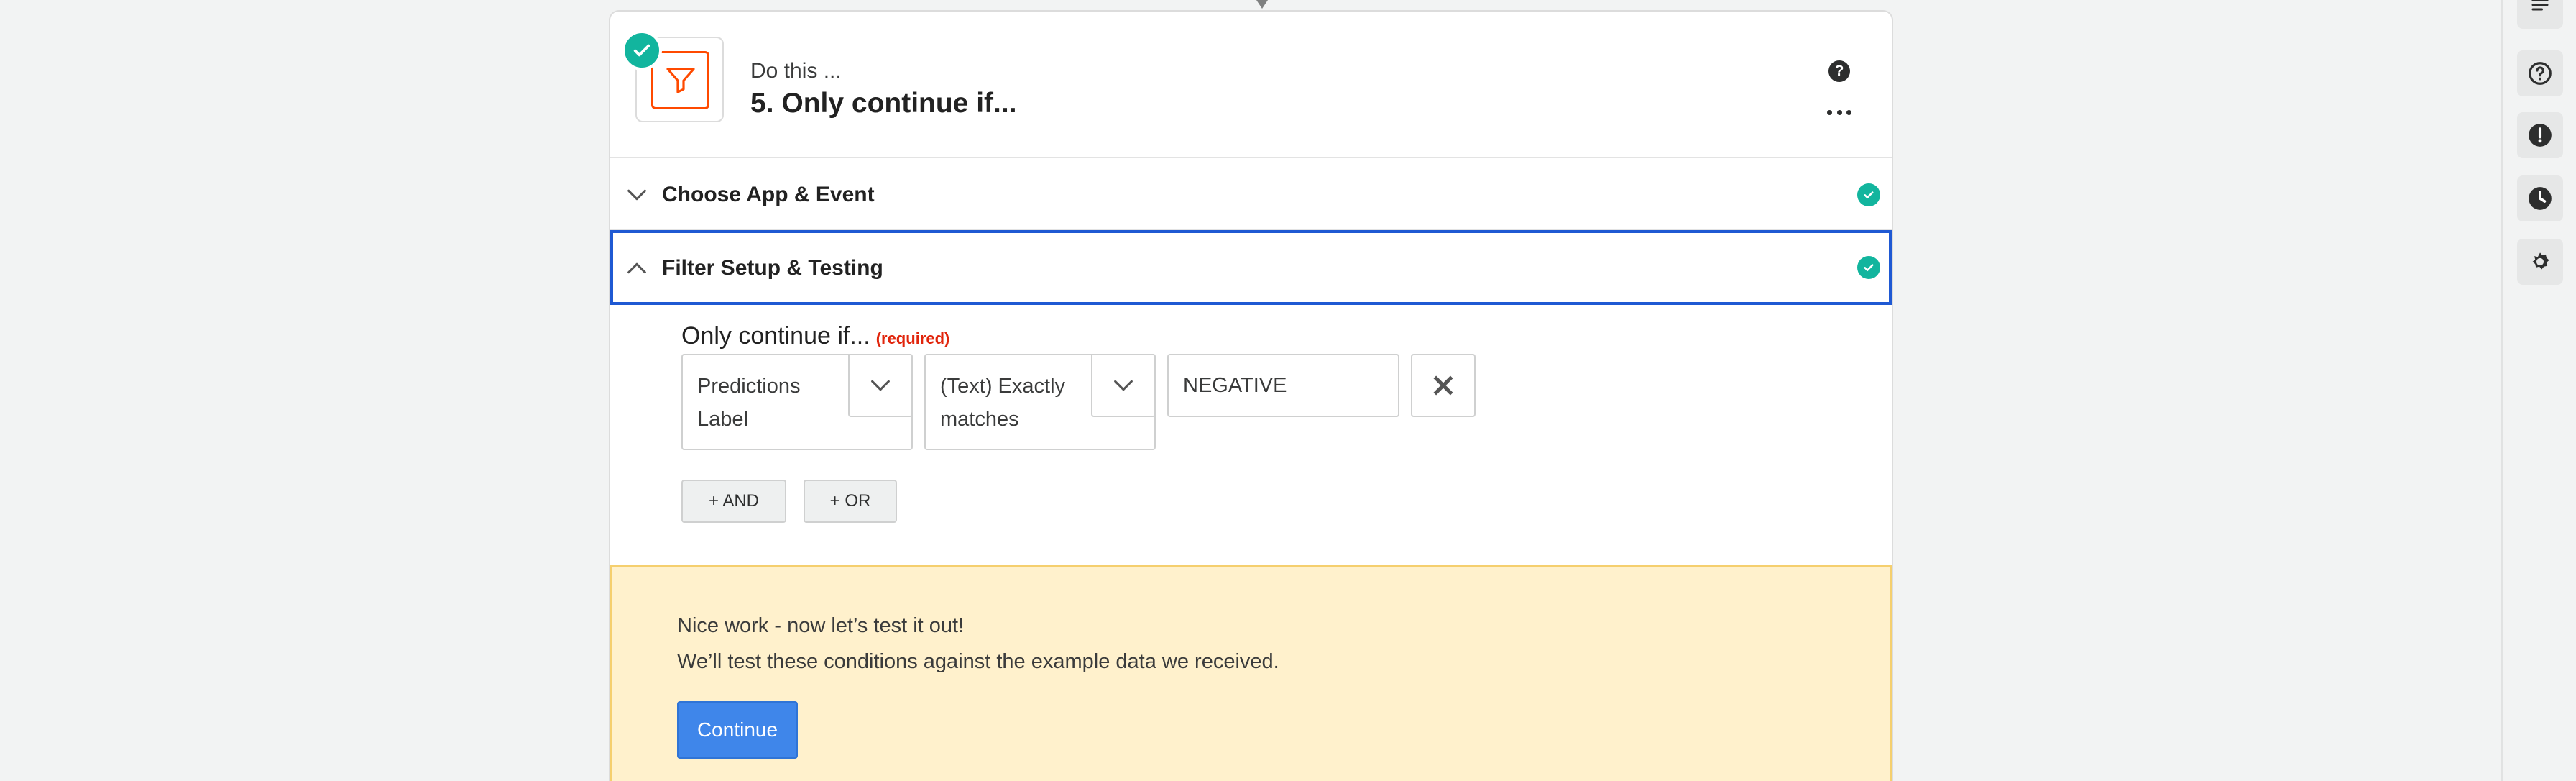 The image size is (2576, 781). Describe the element at coordinates (2540, 14) in the screenshot. I see `notes-icon` at that location.